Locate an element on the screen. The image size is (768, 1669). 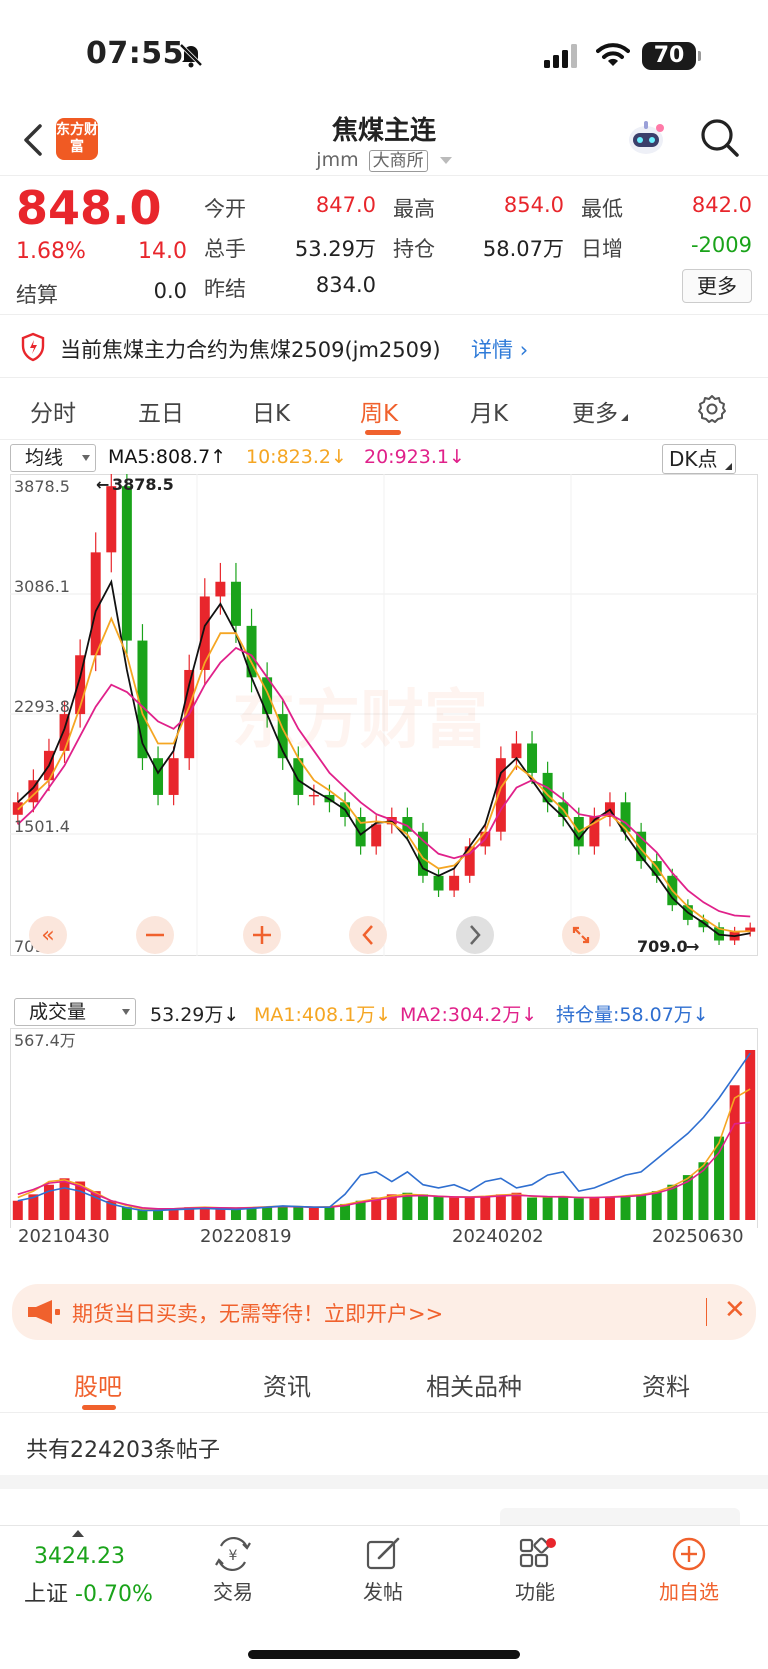
fullscreen-button is located at coordinates (581, 935).